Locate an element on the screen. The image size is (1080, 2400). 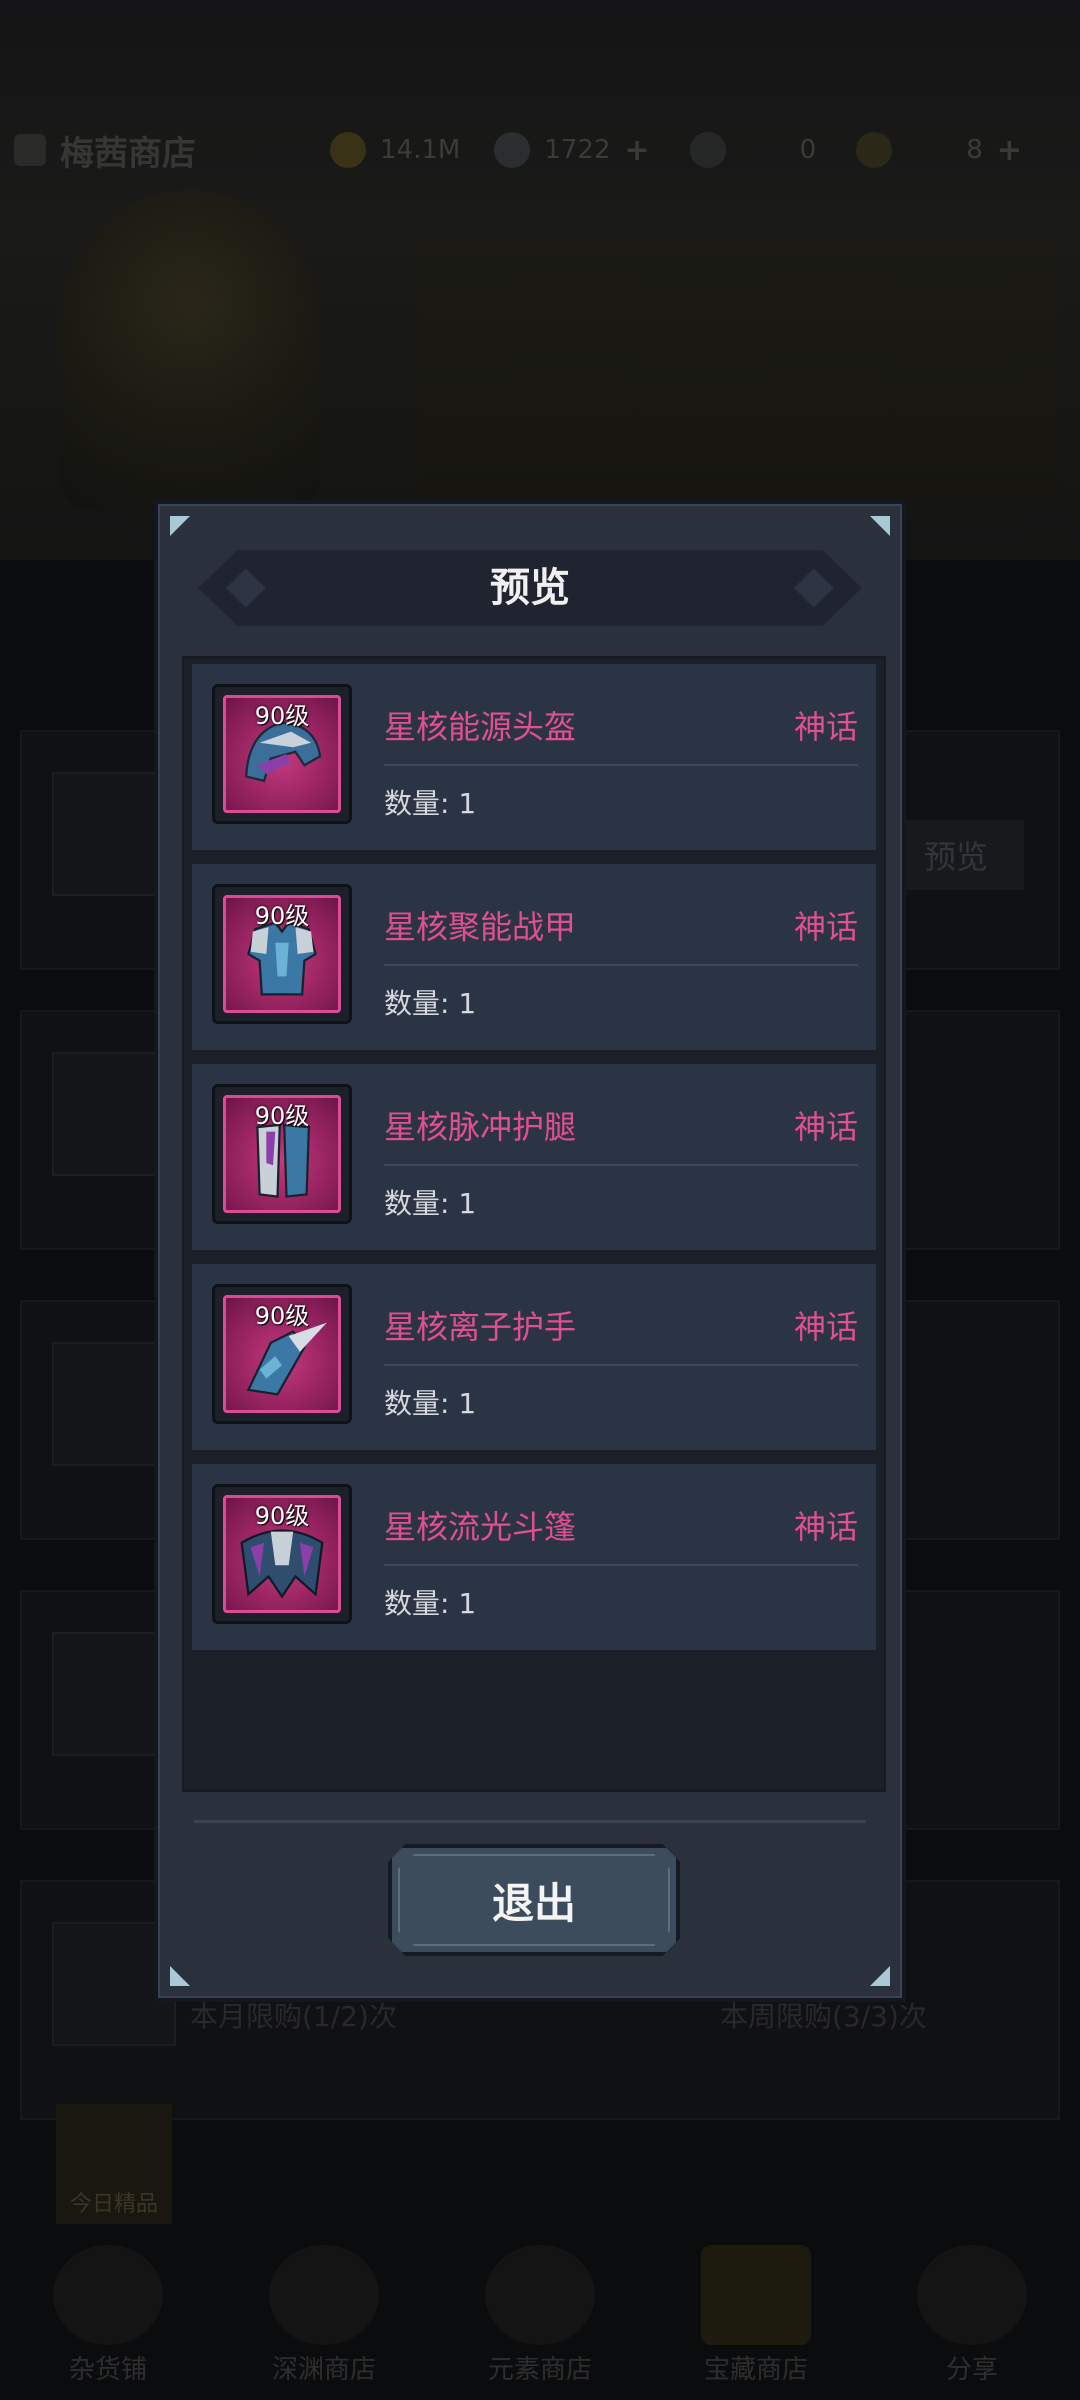
shopkeeper-portrait is located at coordinates (190, 350).